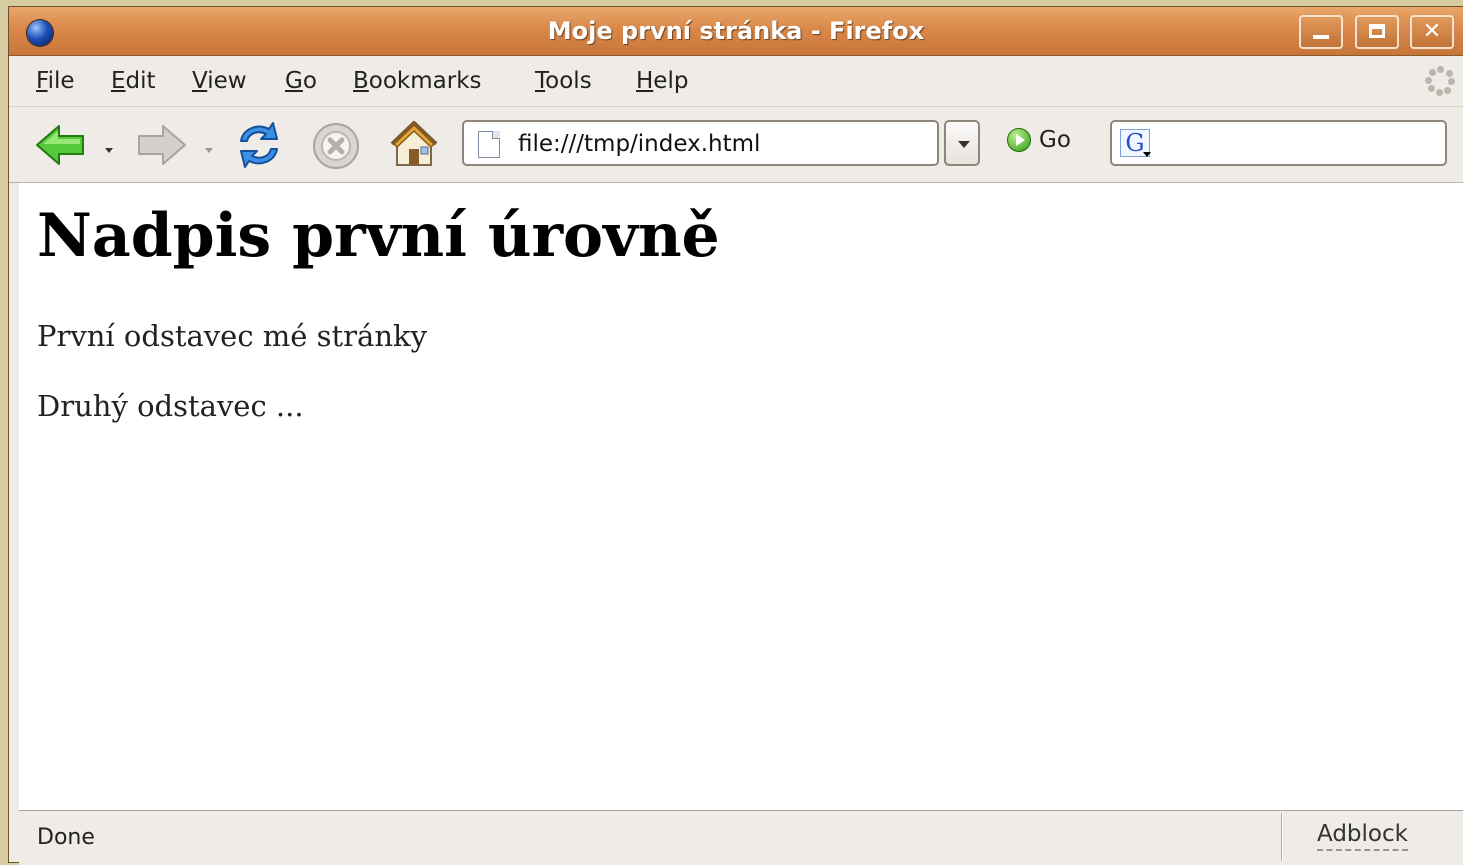 The height and width of the screenshot is (865, 1463). I want to click on maximize-button, so click(1377, 32).